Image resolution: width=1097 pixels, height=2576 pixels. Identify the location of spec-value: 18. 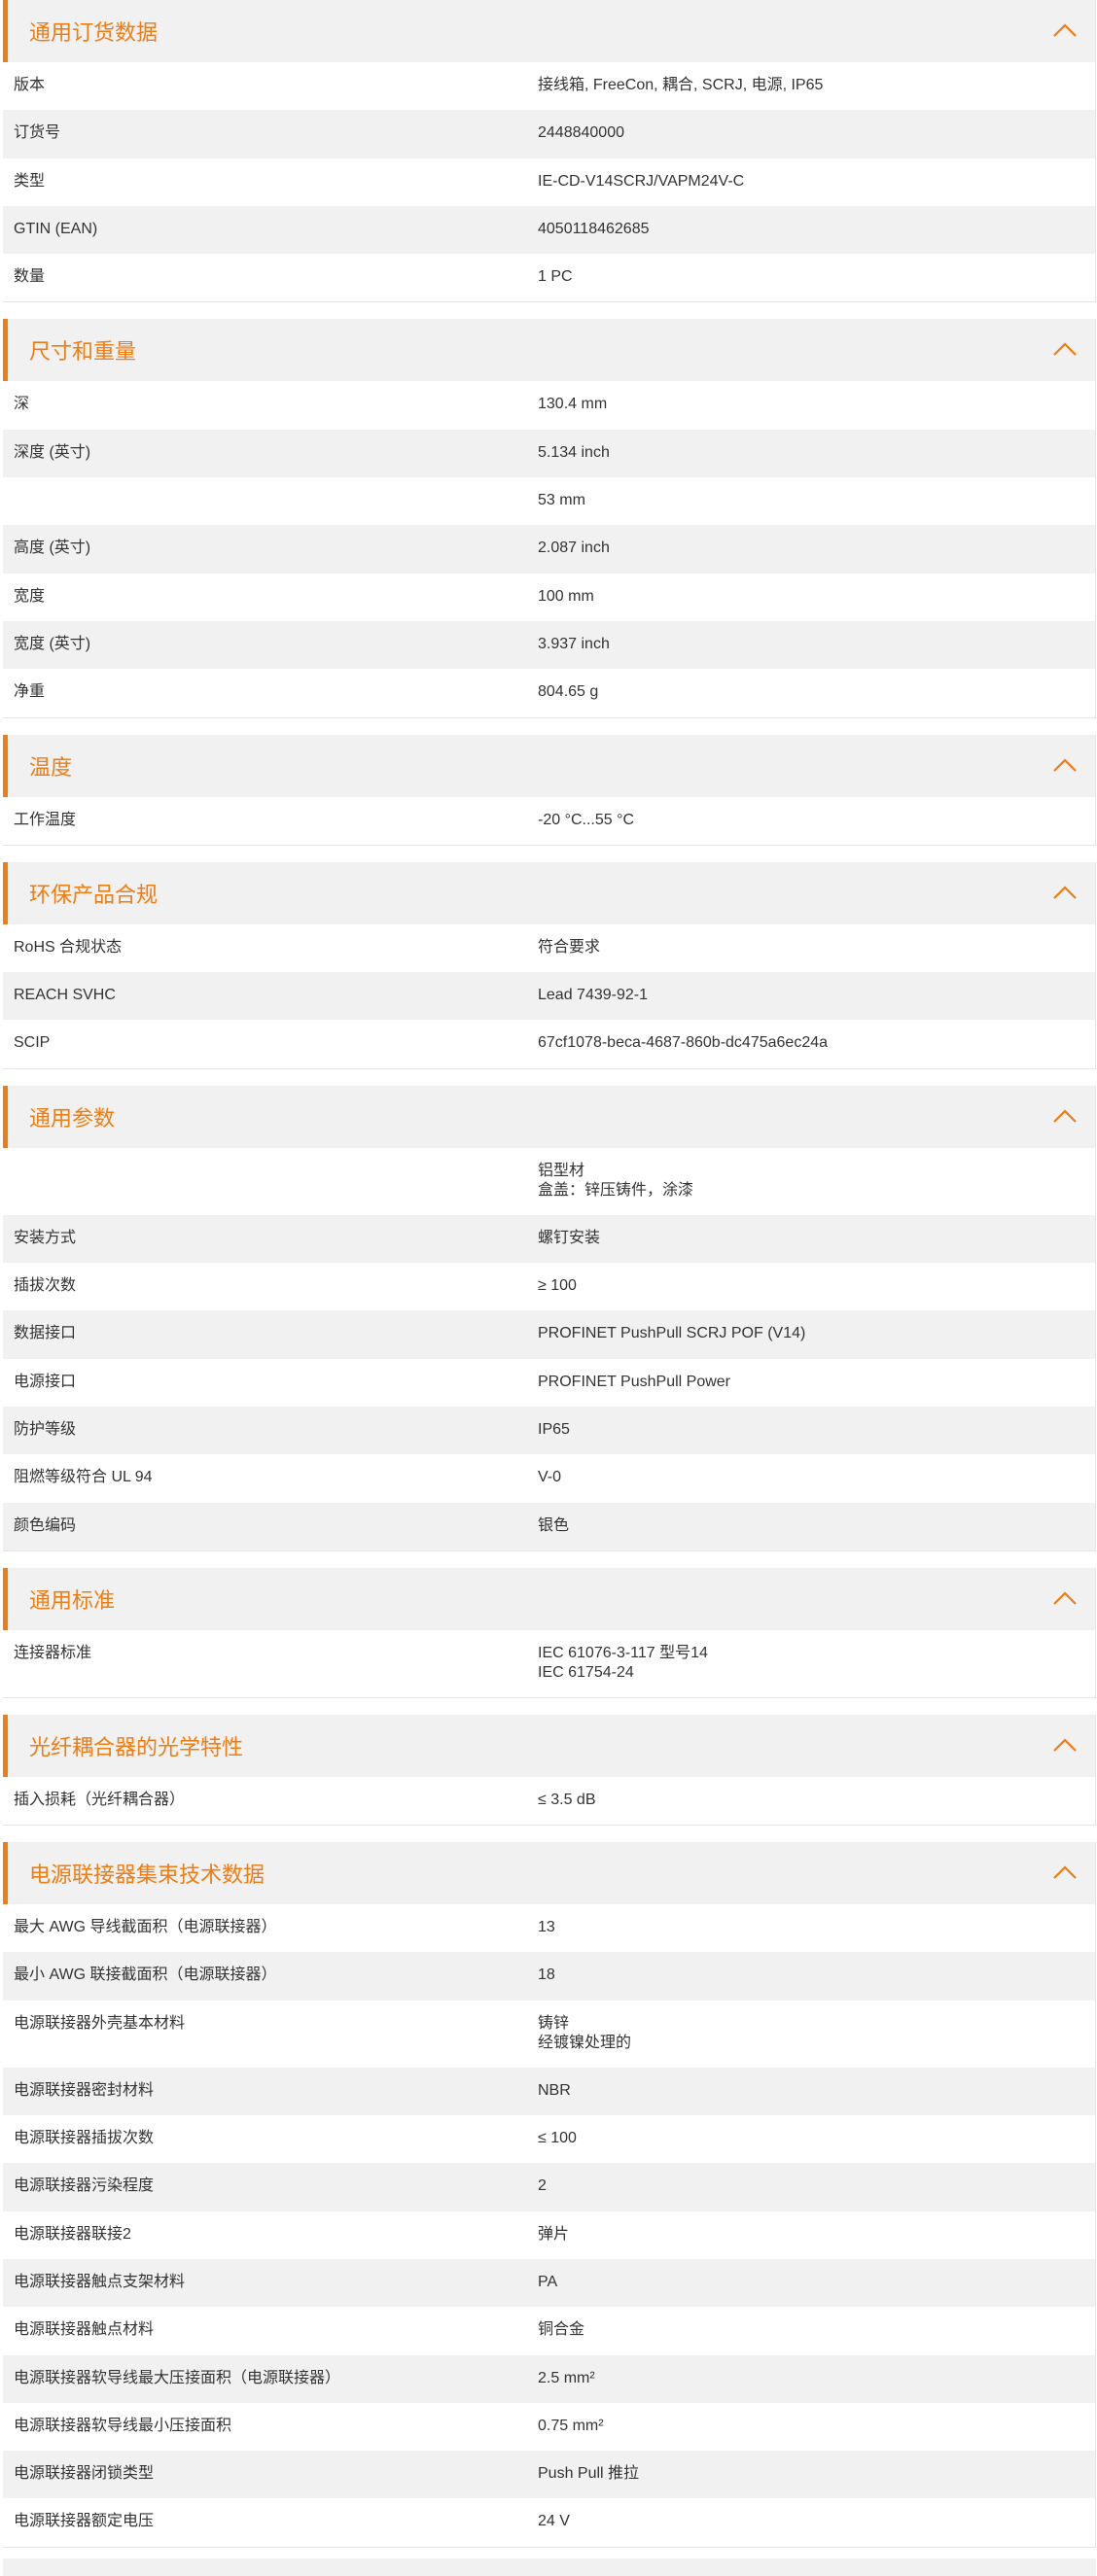
(546, 1976).